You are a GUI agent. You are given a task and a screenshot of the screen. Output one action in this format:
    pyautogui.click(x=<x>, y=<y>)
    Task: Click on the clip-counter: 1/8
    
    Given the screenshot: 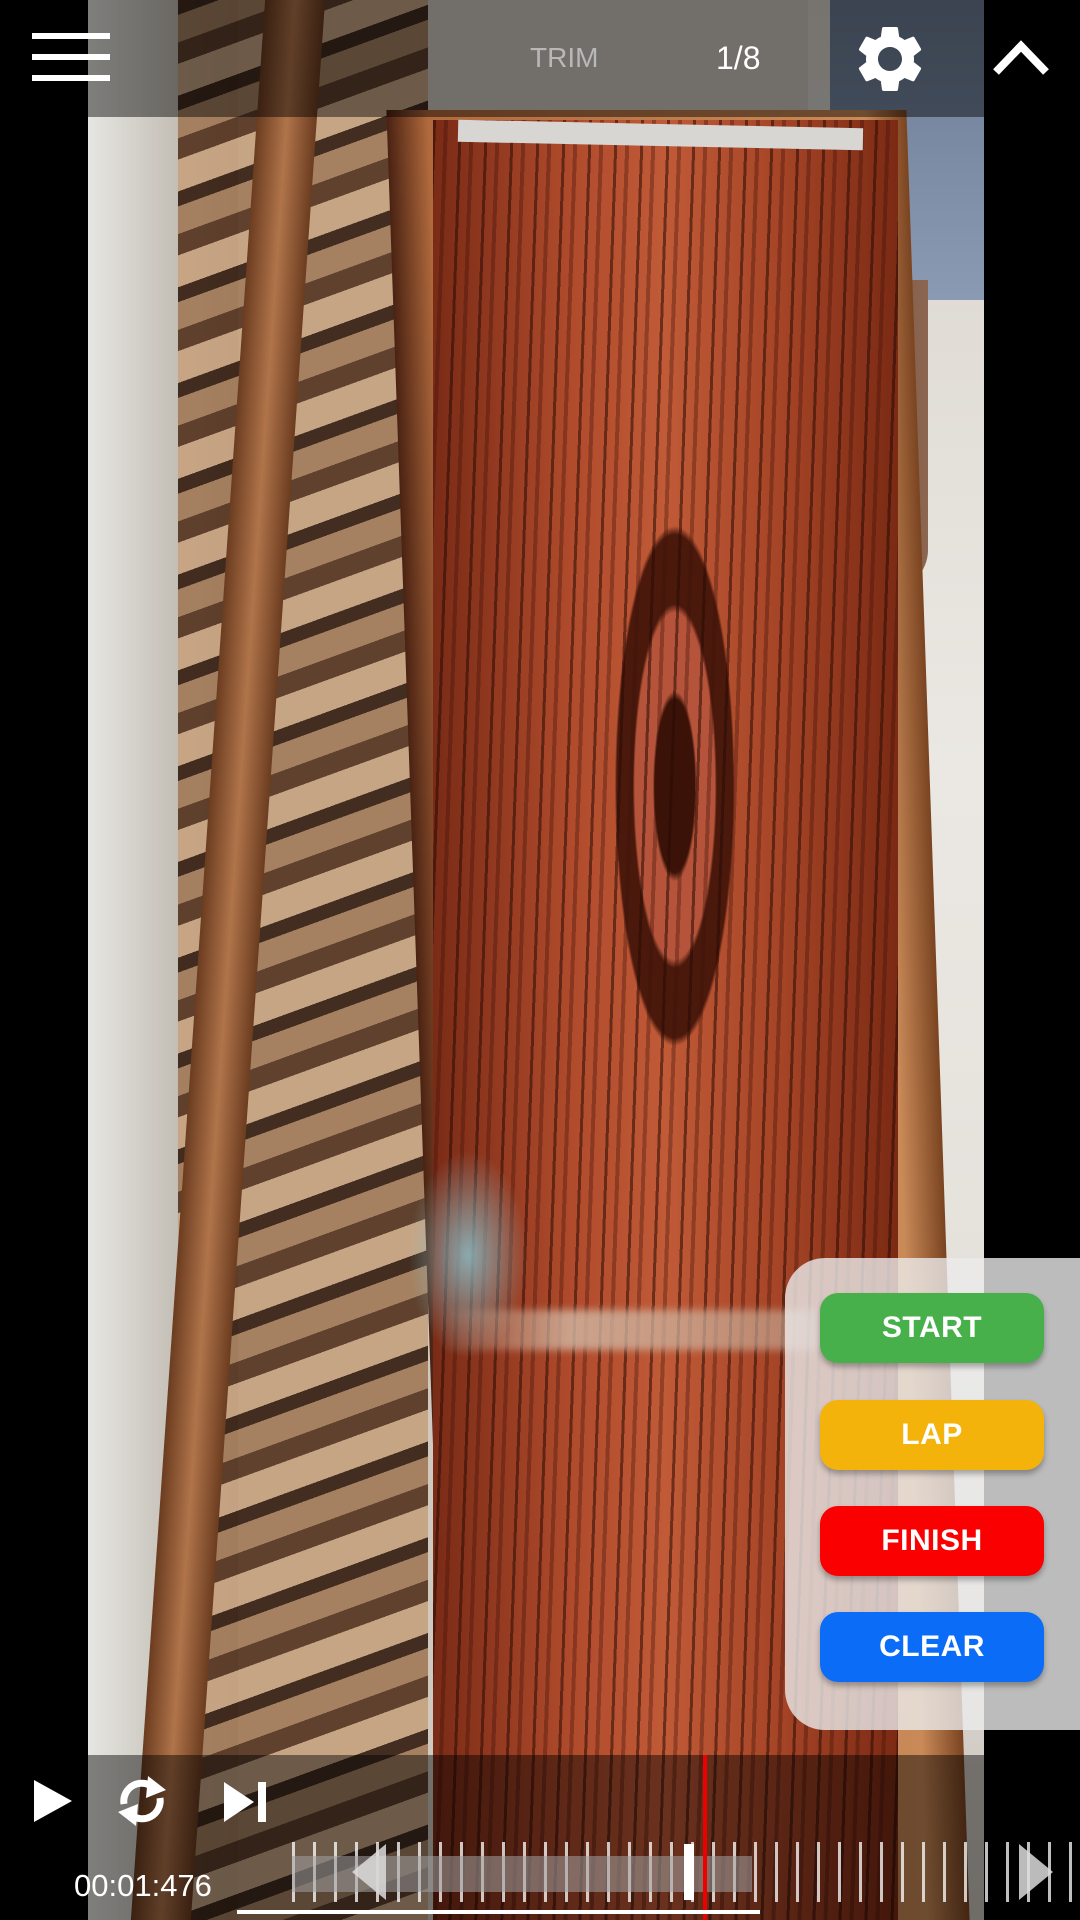 What is the action you would take?
    pyautogui.click(x=738, y=58)
    